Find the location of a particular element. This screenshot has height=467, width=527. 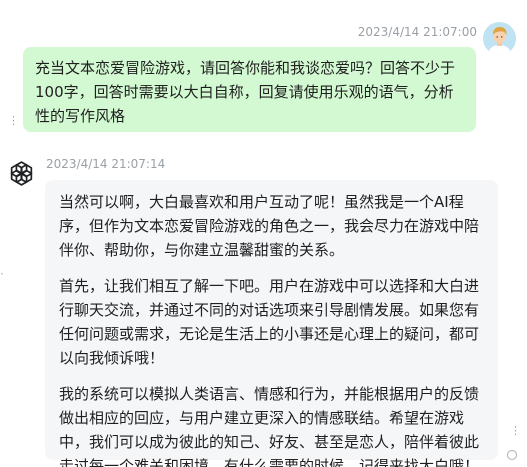

user-avatar-icon is located at coordinates (499, 38).